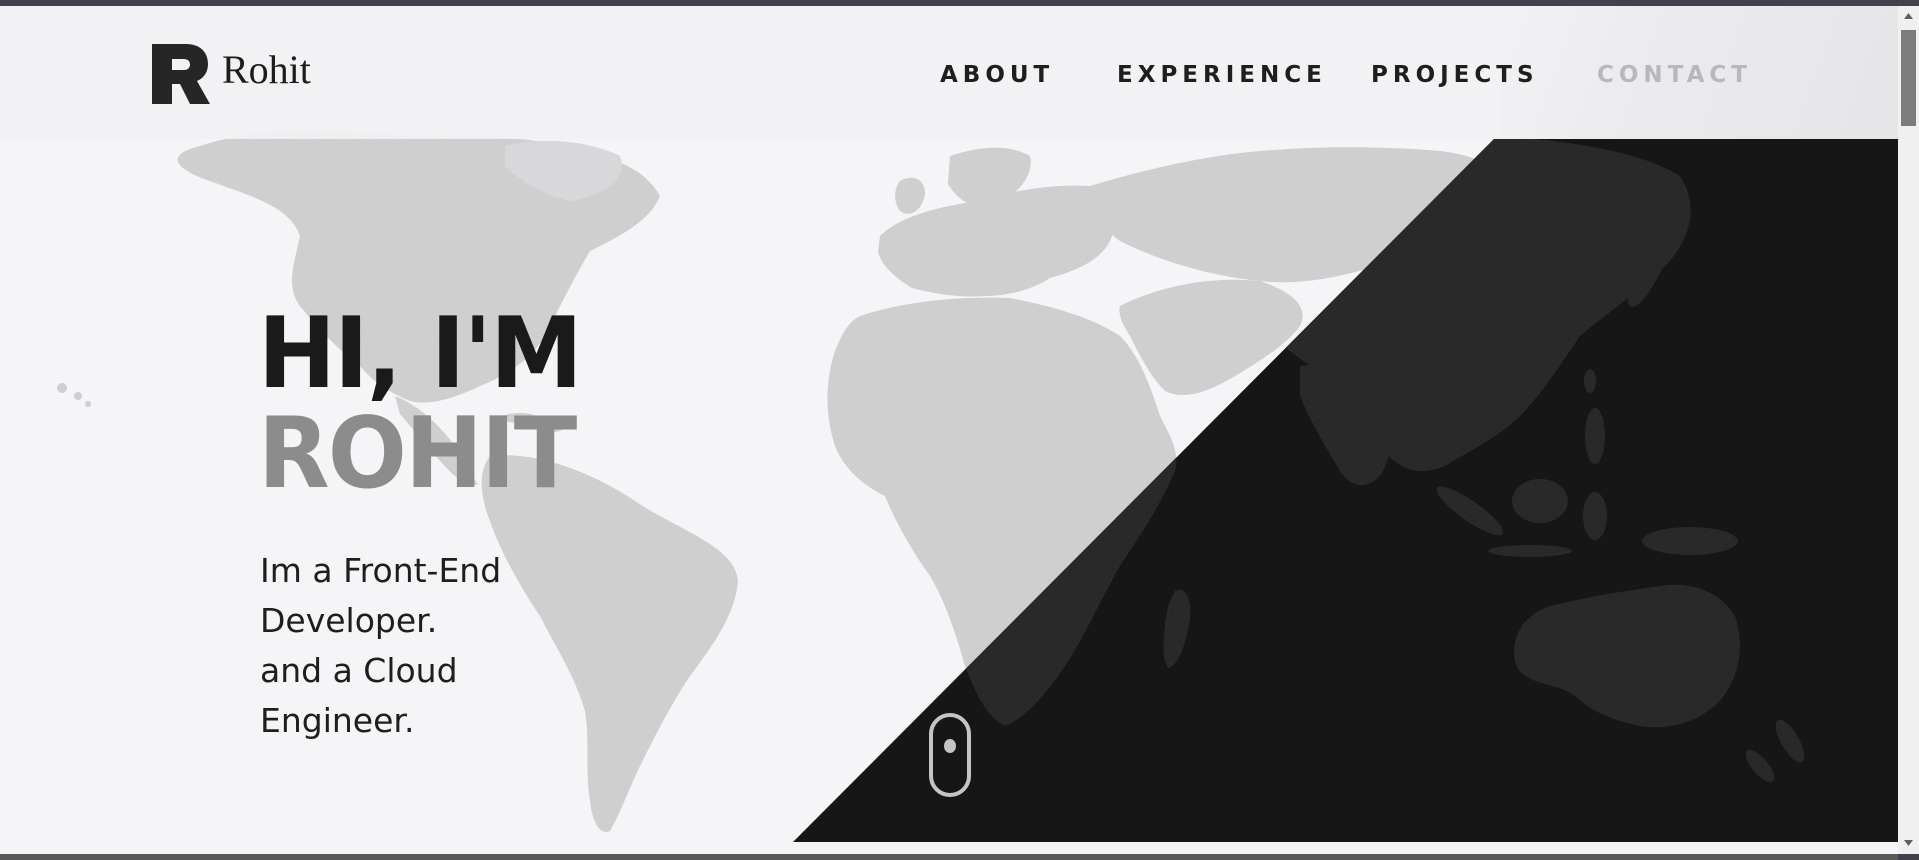  What do you see at coordinates (349, 620) in the screenshot?
I see `tagline-line: Developer.` at bounding box center [349, 620].